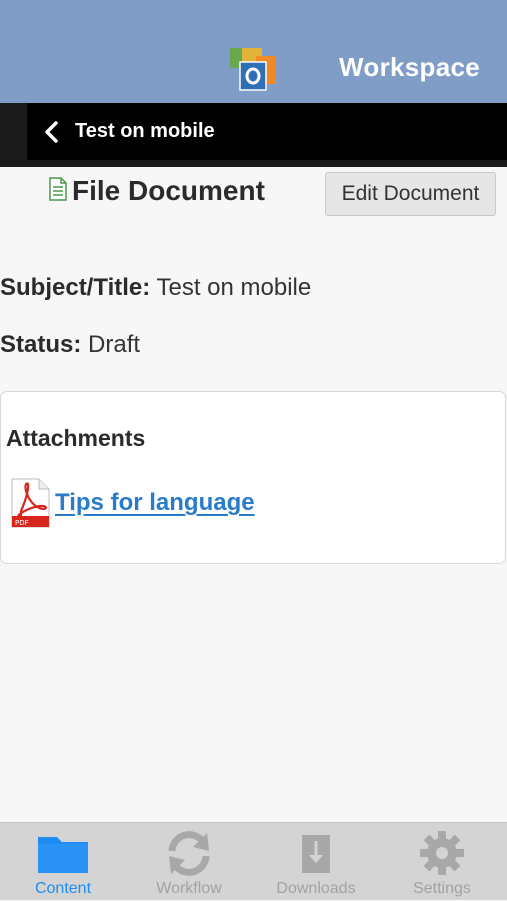 This screenshot has width=507, height=901. What do you see at coordinates (41, 344) in the screenshot?
I see `status-label: Status:` at bounding box center [41, 344].